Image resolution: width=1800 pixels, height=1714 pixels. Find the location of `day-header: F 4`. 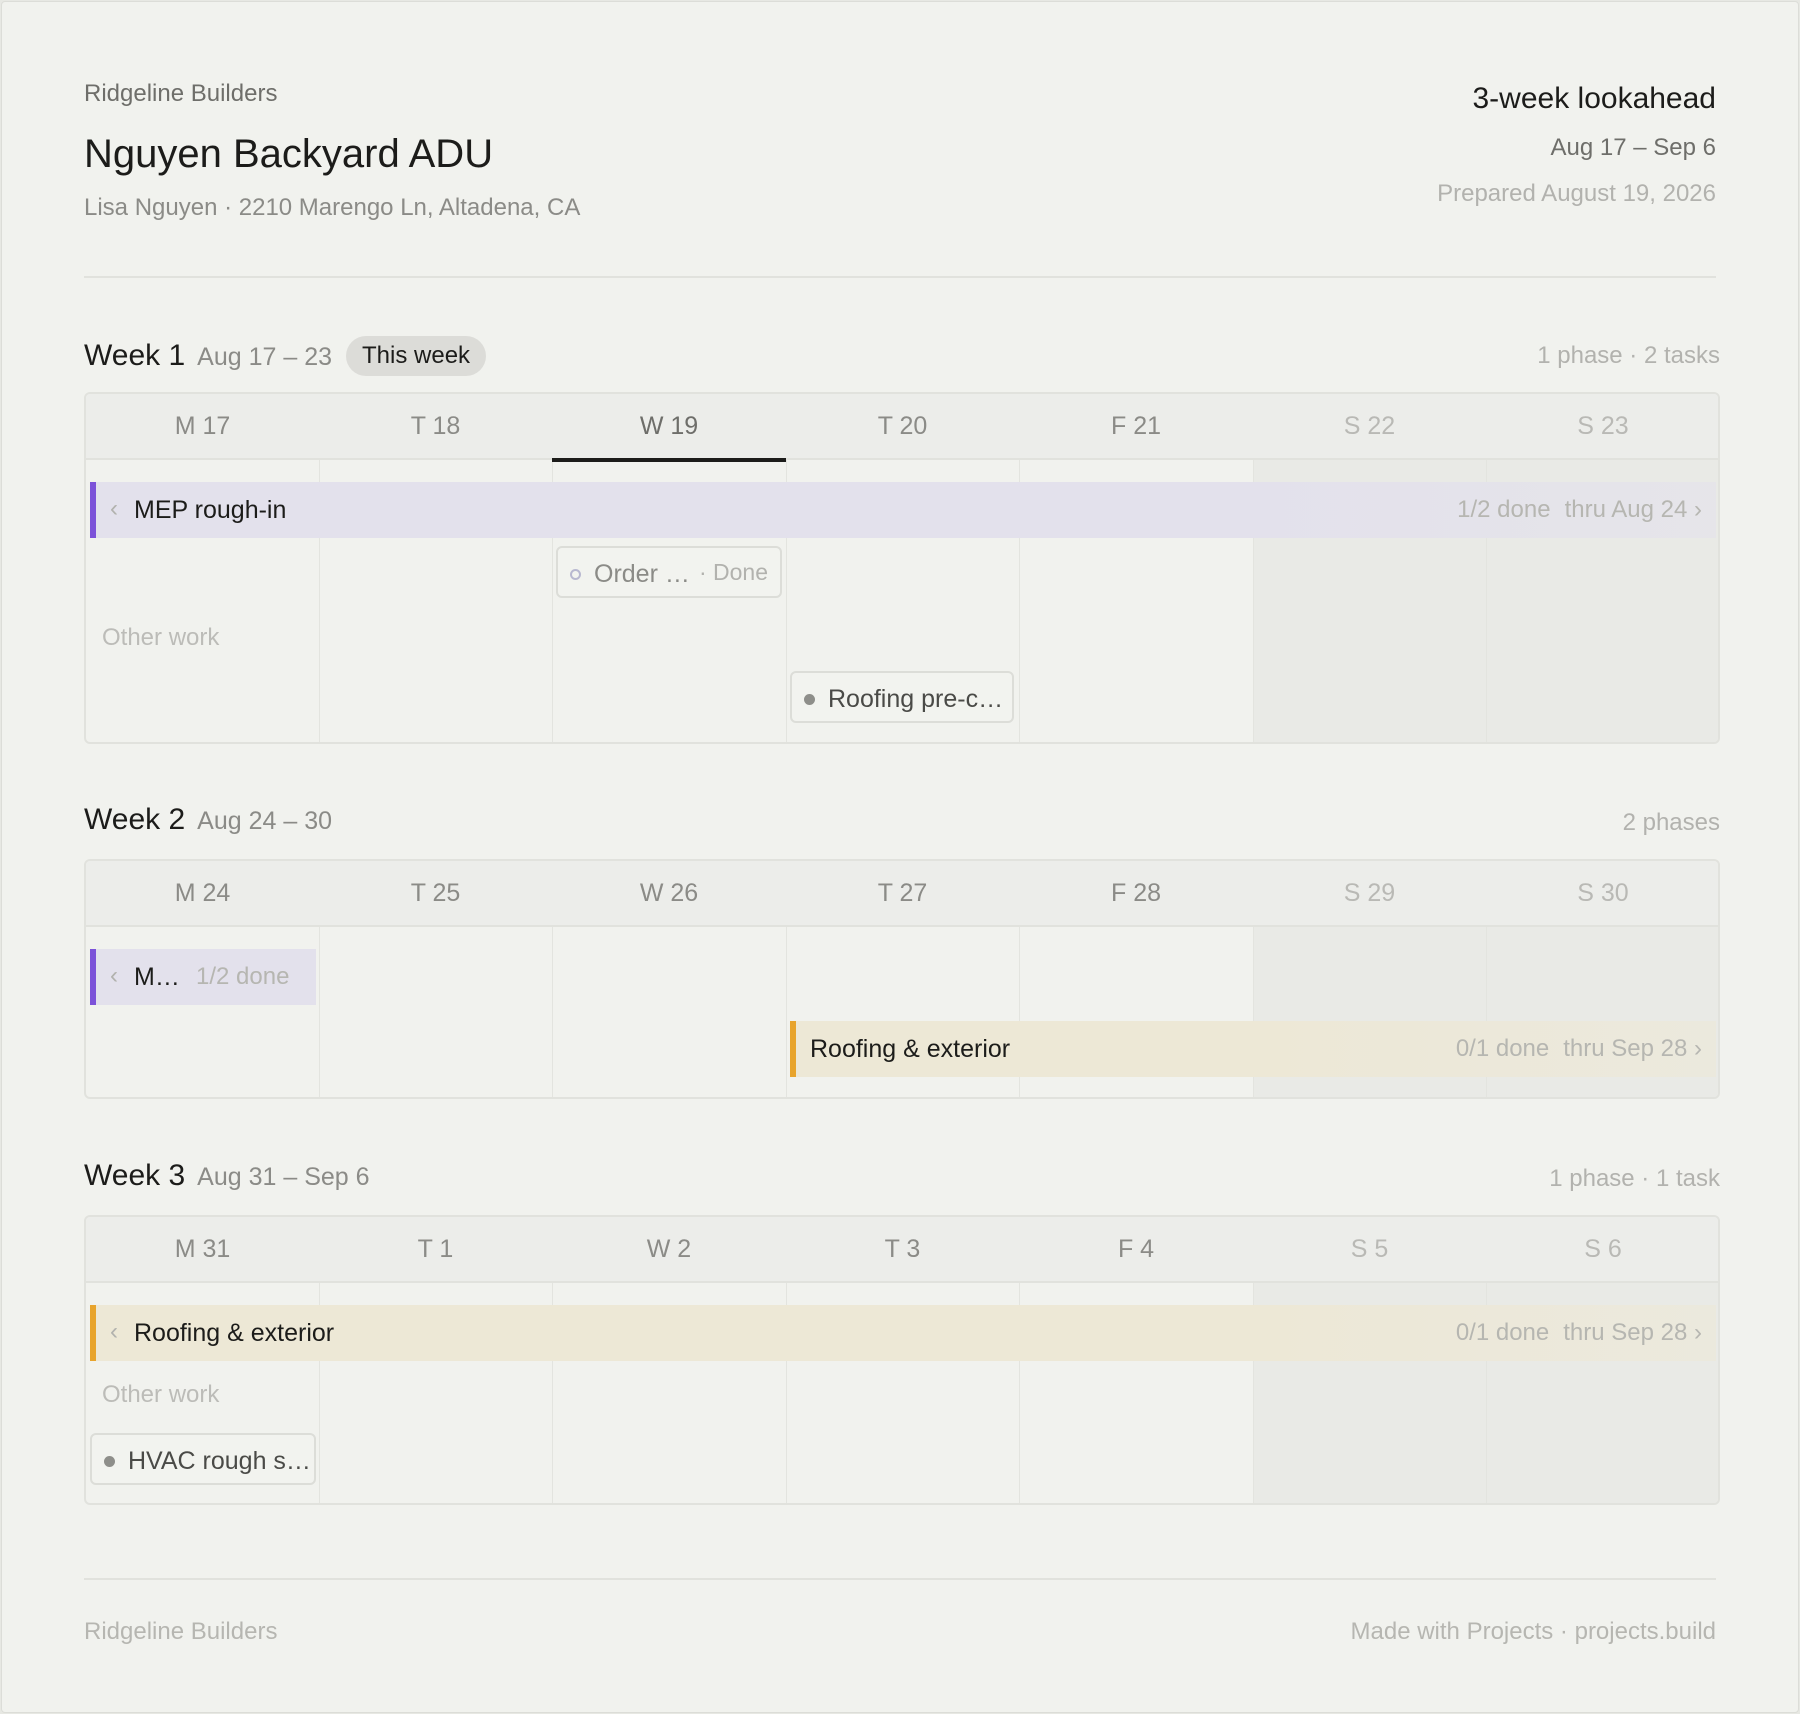

day-header: F 4 is located at coordinates (1136, 1249).